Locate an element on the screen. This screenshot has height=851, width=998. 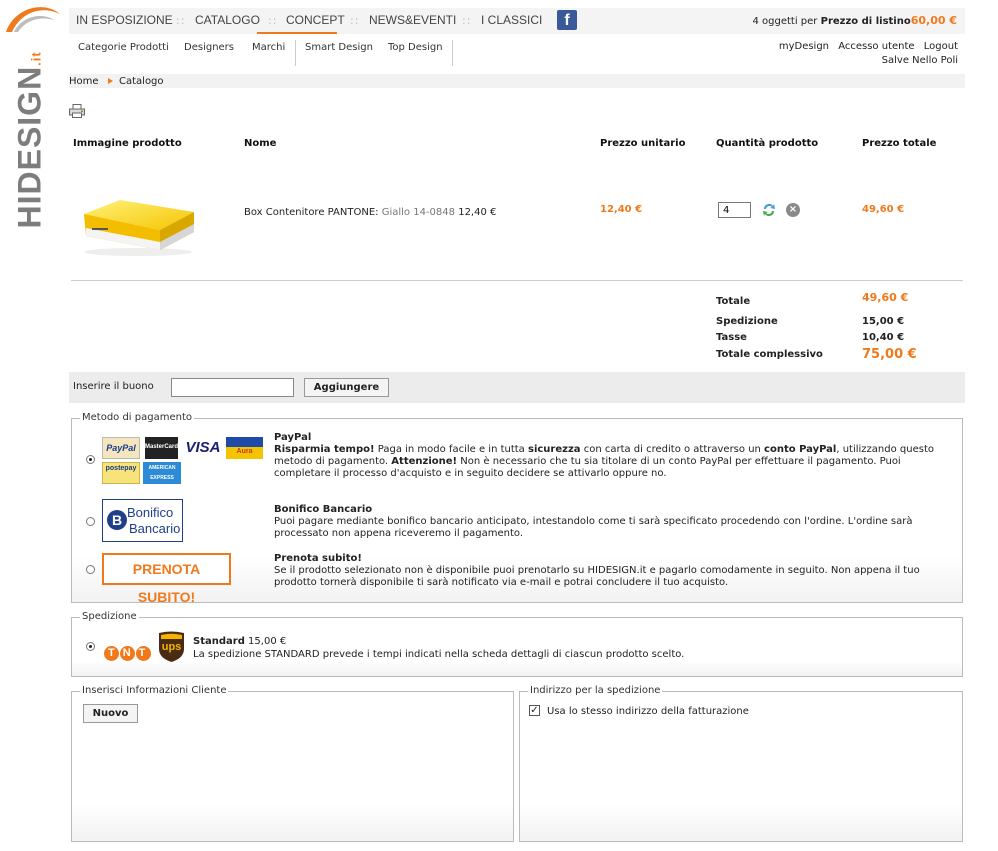
unit-price: 12,40 € is located at coordinates (621, 209).